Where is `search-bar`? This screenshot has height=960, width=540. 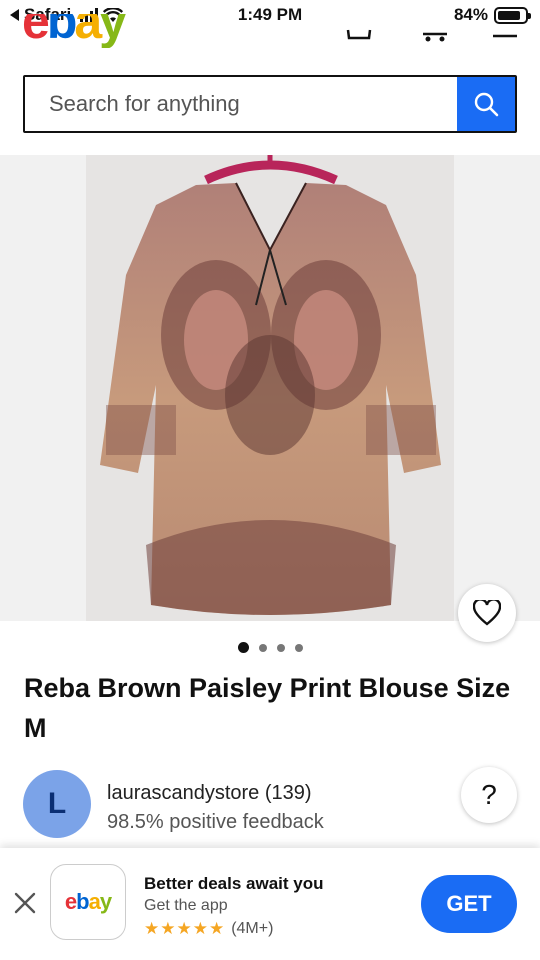
search-bar is located at coordinates (270, 104).